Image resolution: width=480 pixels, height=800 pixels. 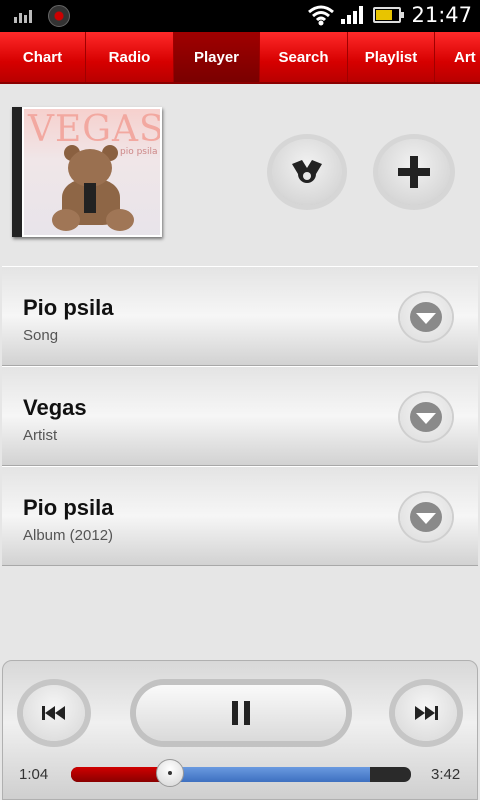 I want to click on tab-radio: Radio, so click(x=130, y=57).